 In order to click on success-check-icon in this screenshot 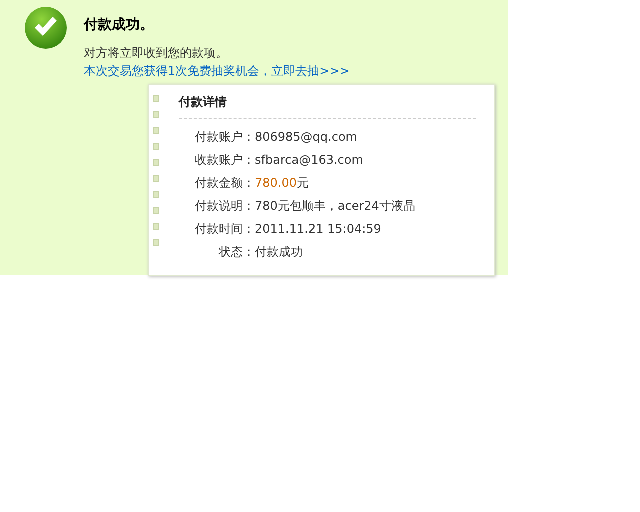, I will do `click(46, 28)`.